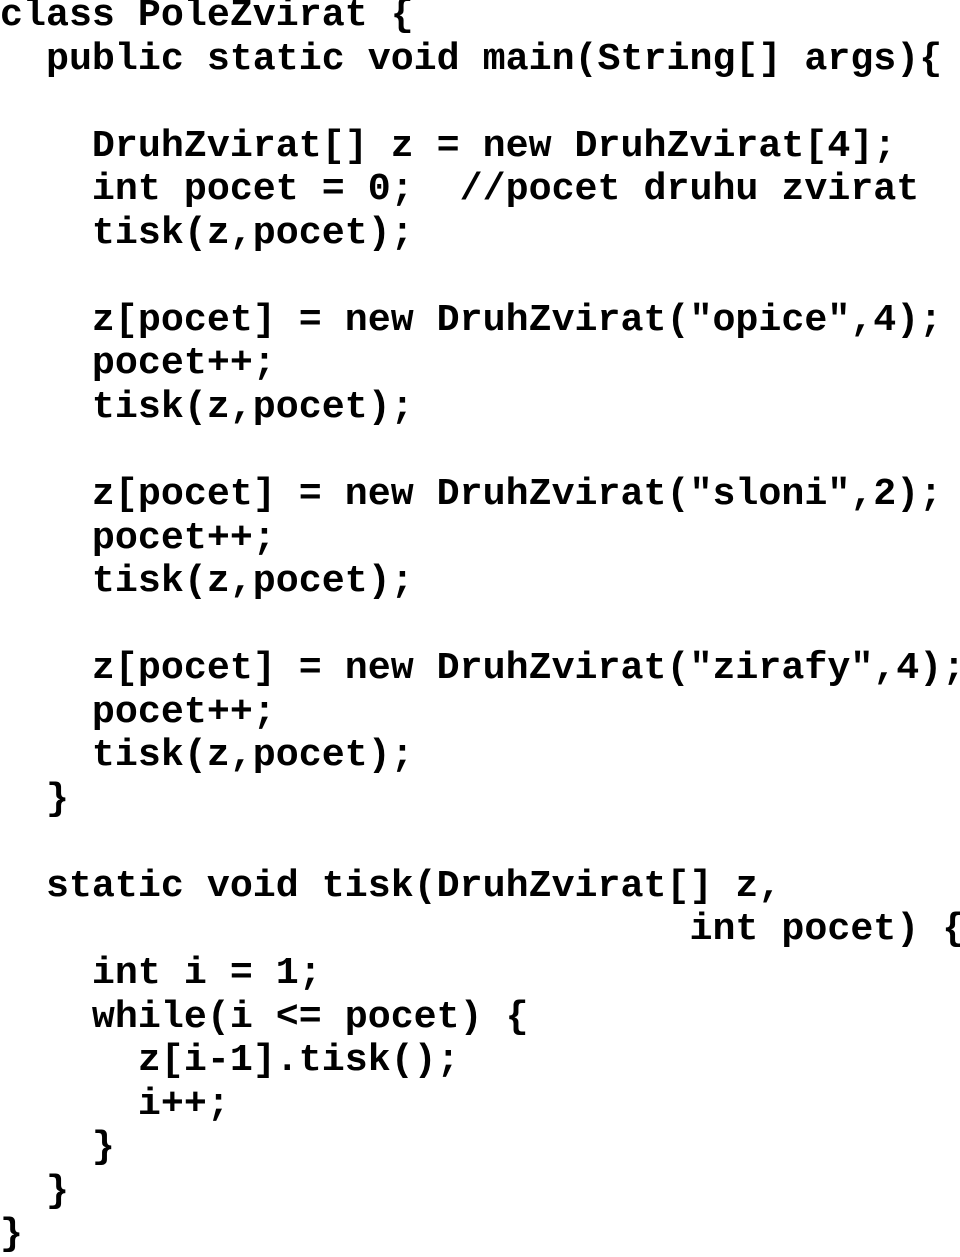 Image resolution: width=960 pixels, height=1257 pixels. Describe the element at coordinates (460, 189) in the screenshot. I see `code-line: int pocet = 0; //pocet druhu zvirat` at that location.